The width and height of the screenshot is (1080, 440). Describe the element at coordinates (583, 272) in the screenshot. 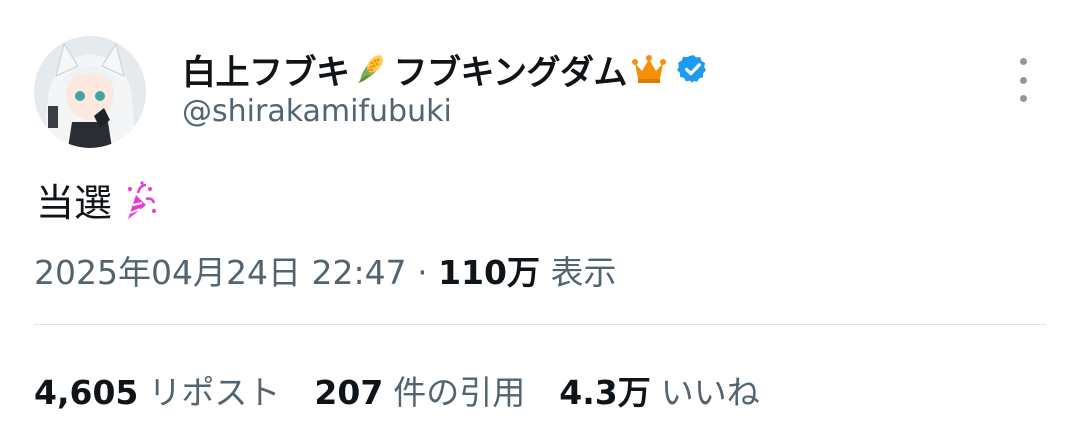

I see `views-label: 表示` at that location.